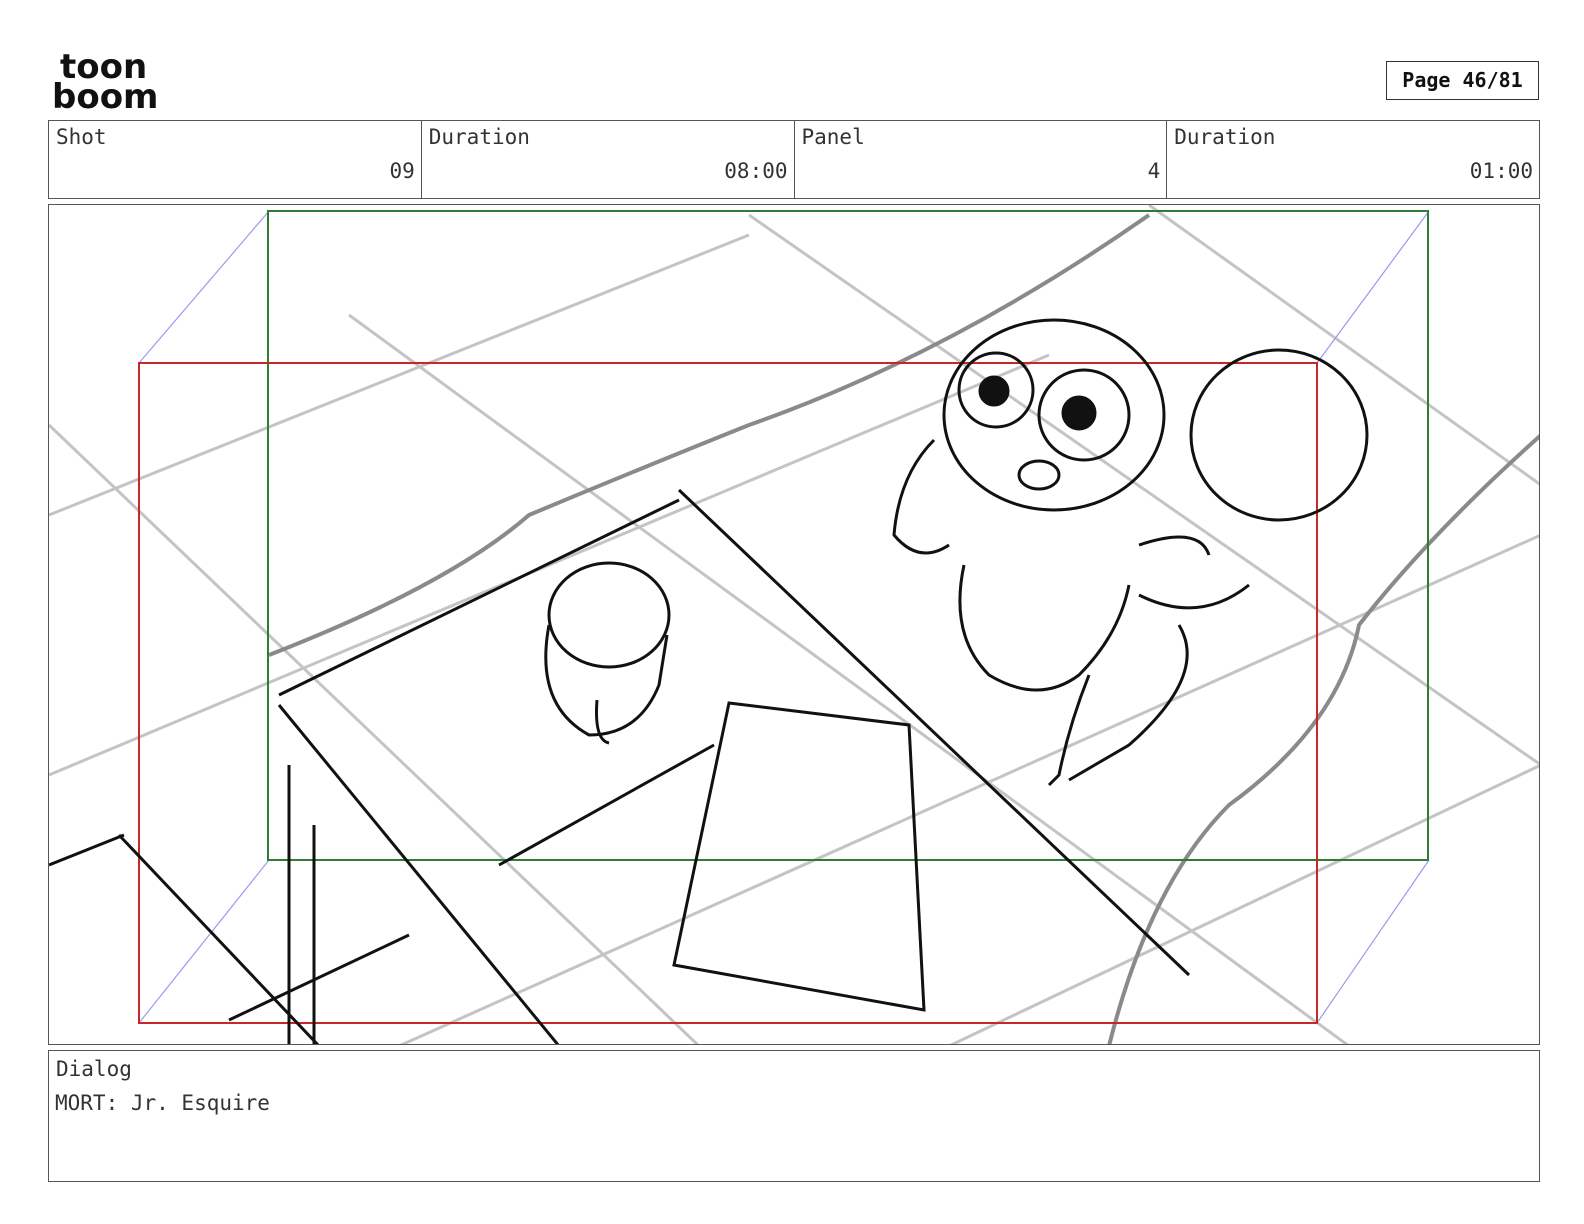  Describe the element at coordinates (235, 159) in the screenshot. I see `shot-cell: Shot 09` at that location.